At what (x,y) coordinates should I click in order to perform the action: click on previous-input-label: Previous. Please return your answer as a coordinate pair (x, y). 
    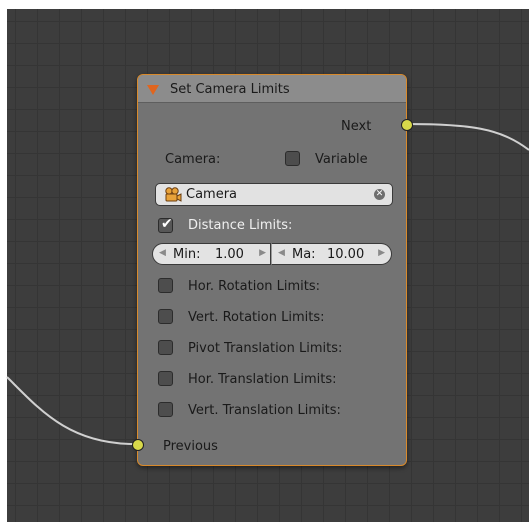
    Looking at the image, I should click on (190, 446).